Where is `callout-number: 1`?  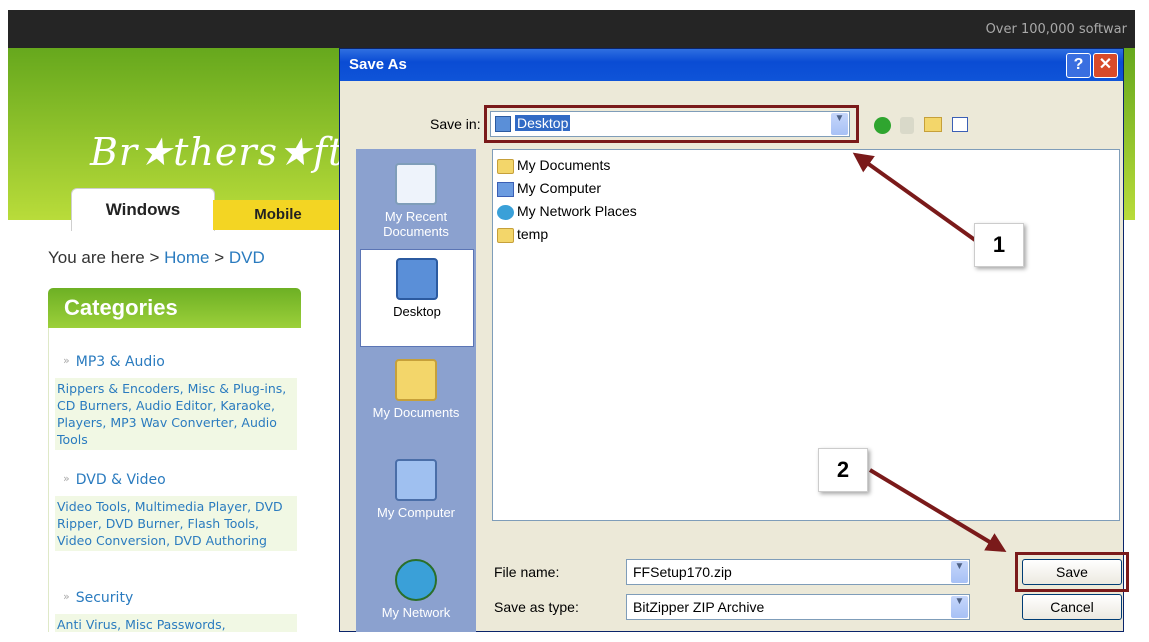
callout-number: 1 is located at coordinates (999, 245).